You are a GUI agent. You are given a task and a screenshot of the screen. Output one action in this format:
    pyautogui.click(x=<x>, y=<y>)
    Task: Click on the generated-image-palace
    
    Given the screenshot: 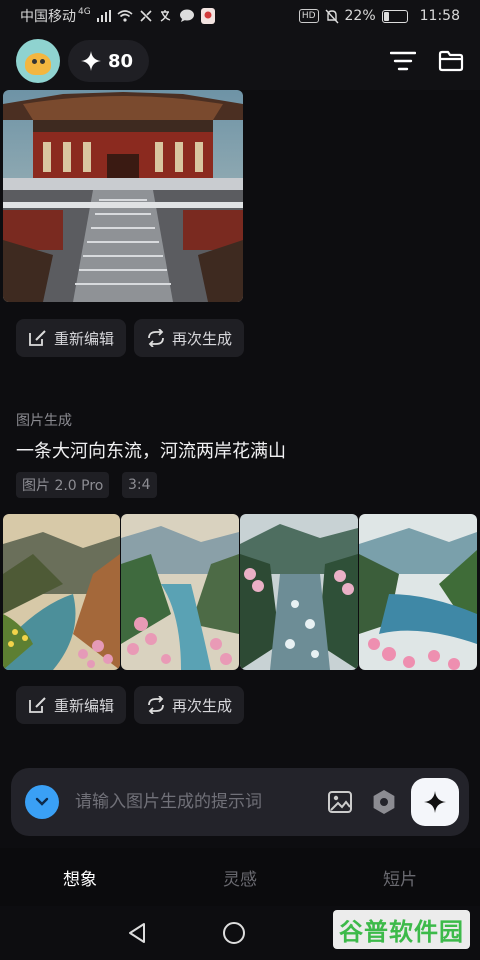 What is the action you would take?
    pyautogui.click(x=123, y=196)
    